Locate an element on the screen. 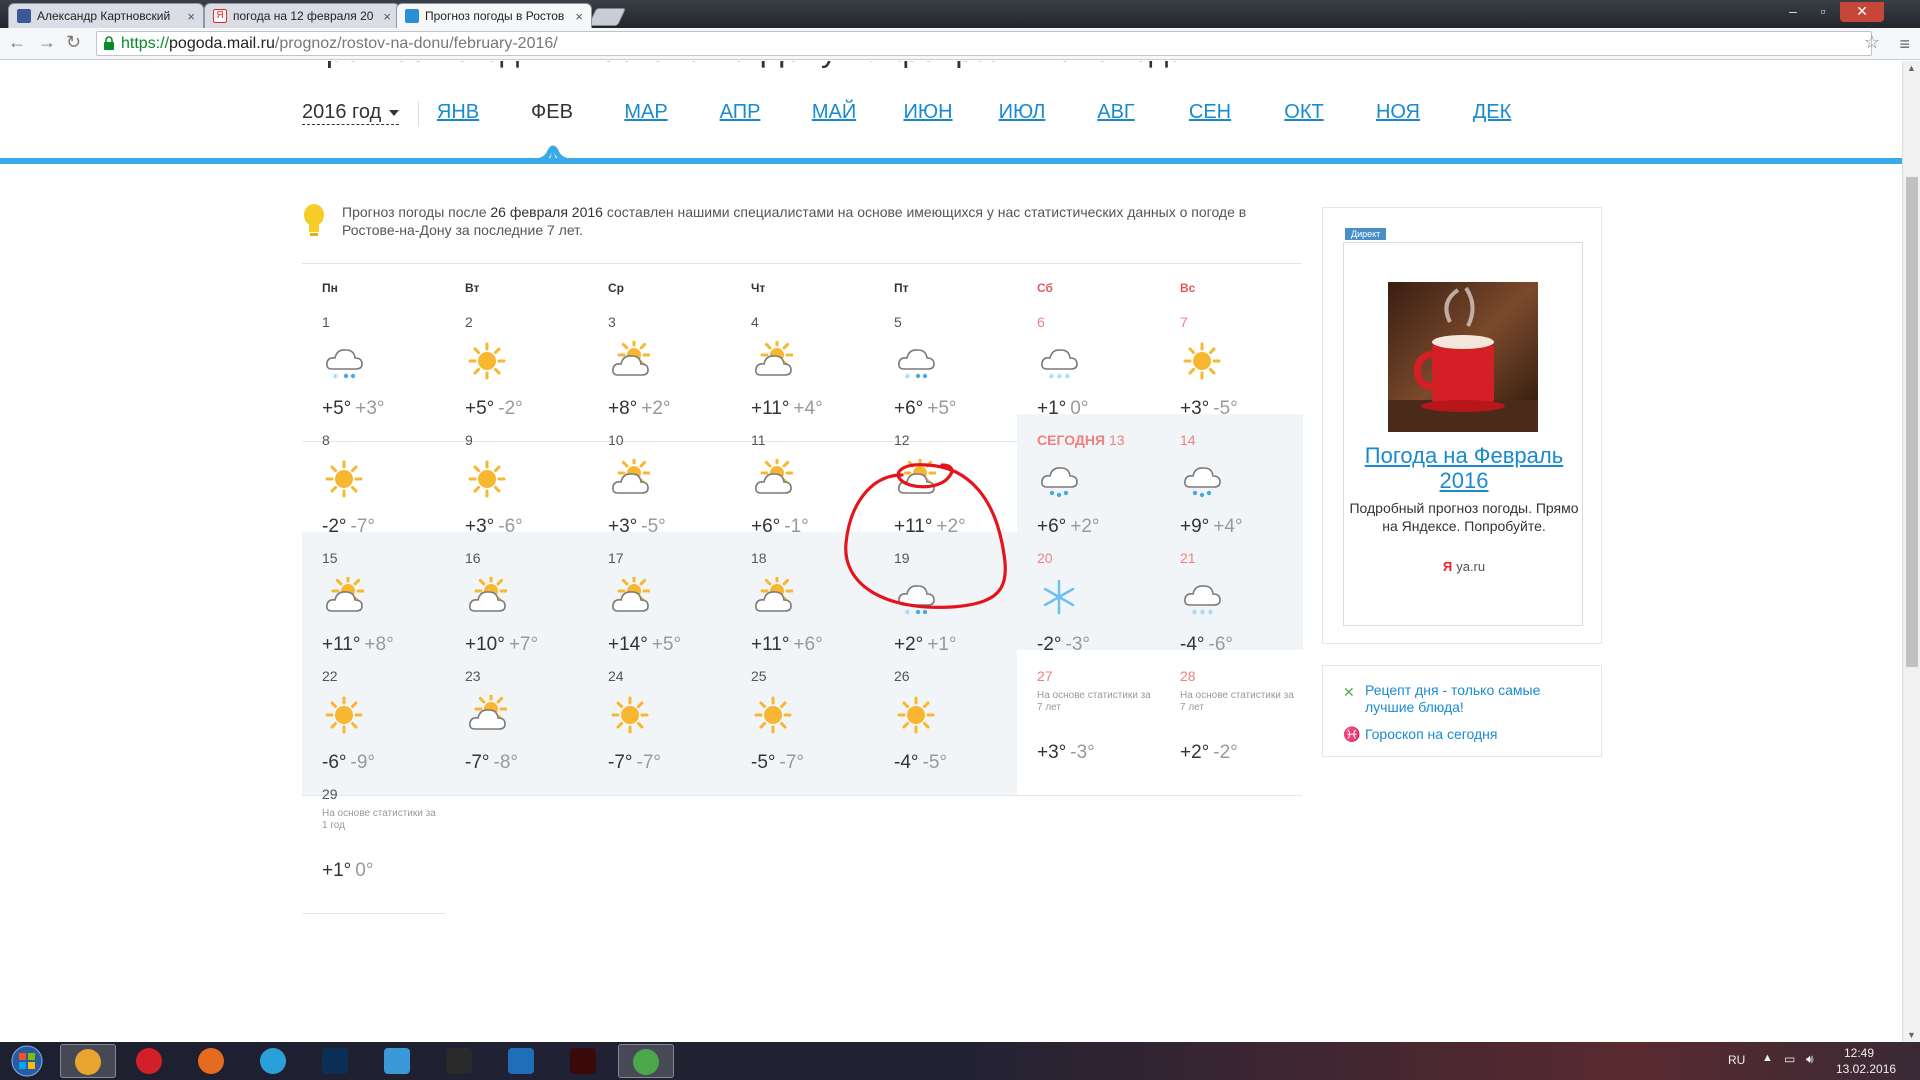 This screenshot has width=1920, height=1080. day-number: 26 is located at coordinates (902, 676).